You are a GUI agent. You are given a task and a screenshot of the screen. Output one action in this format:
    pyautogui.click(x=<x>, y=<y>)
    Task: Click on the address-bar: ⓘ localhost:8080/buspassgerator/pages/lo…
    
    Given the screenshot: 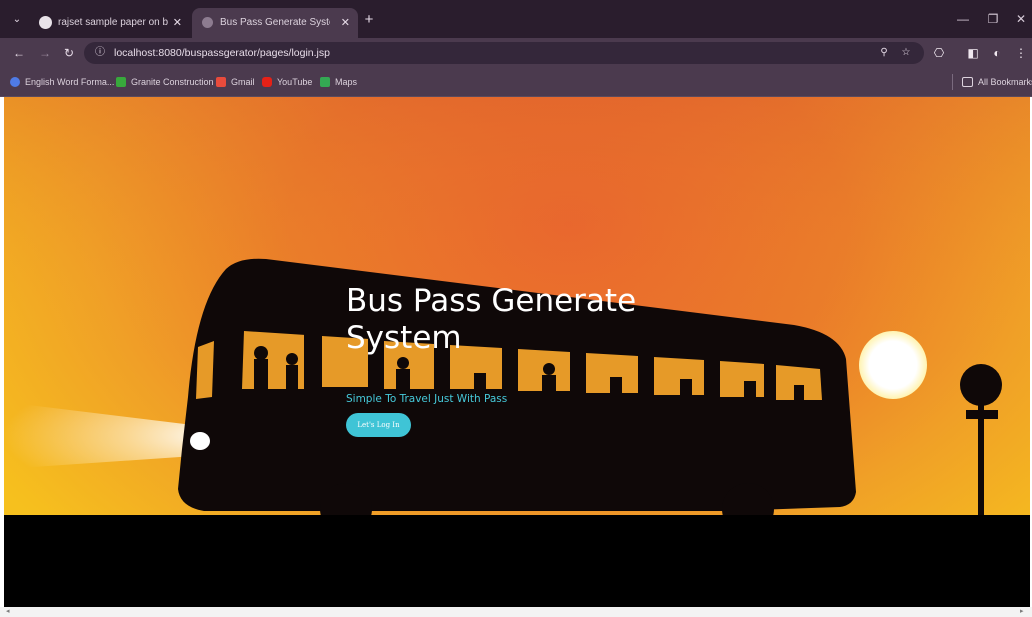 What is the action you would take?
    pyautogui.click(x=504, y=53)
    